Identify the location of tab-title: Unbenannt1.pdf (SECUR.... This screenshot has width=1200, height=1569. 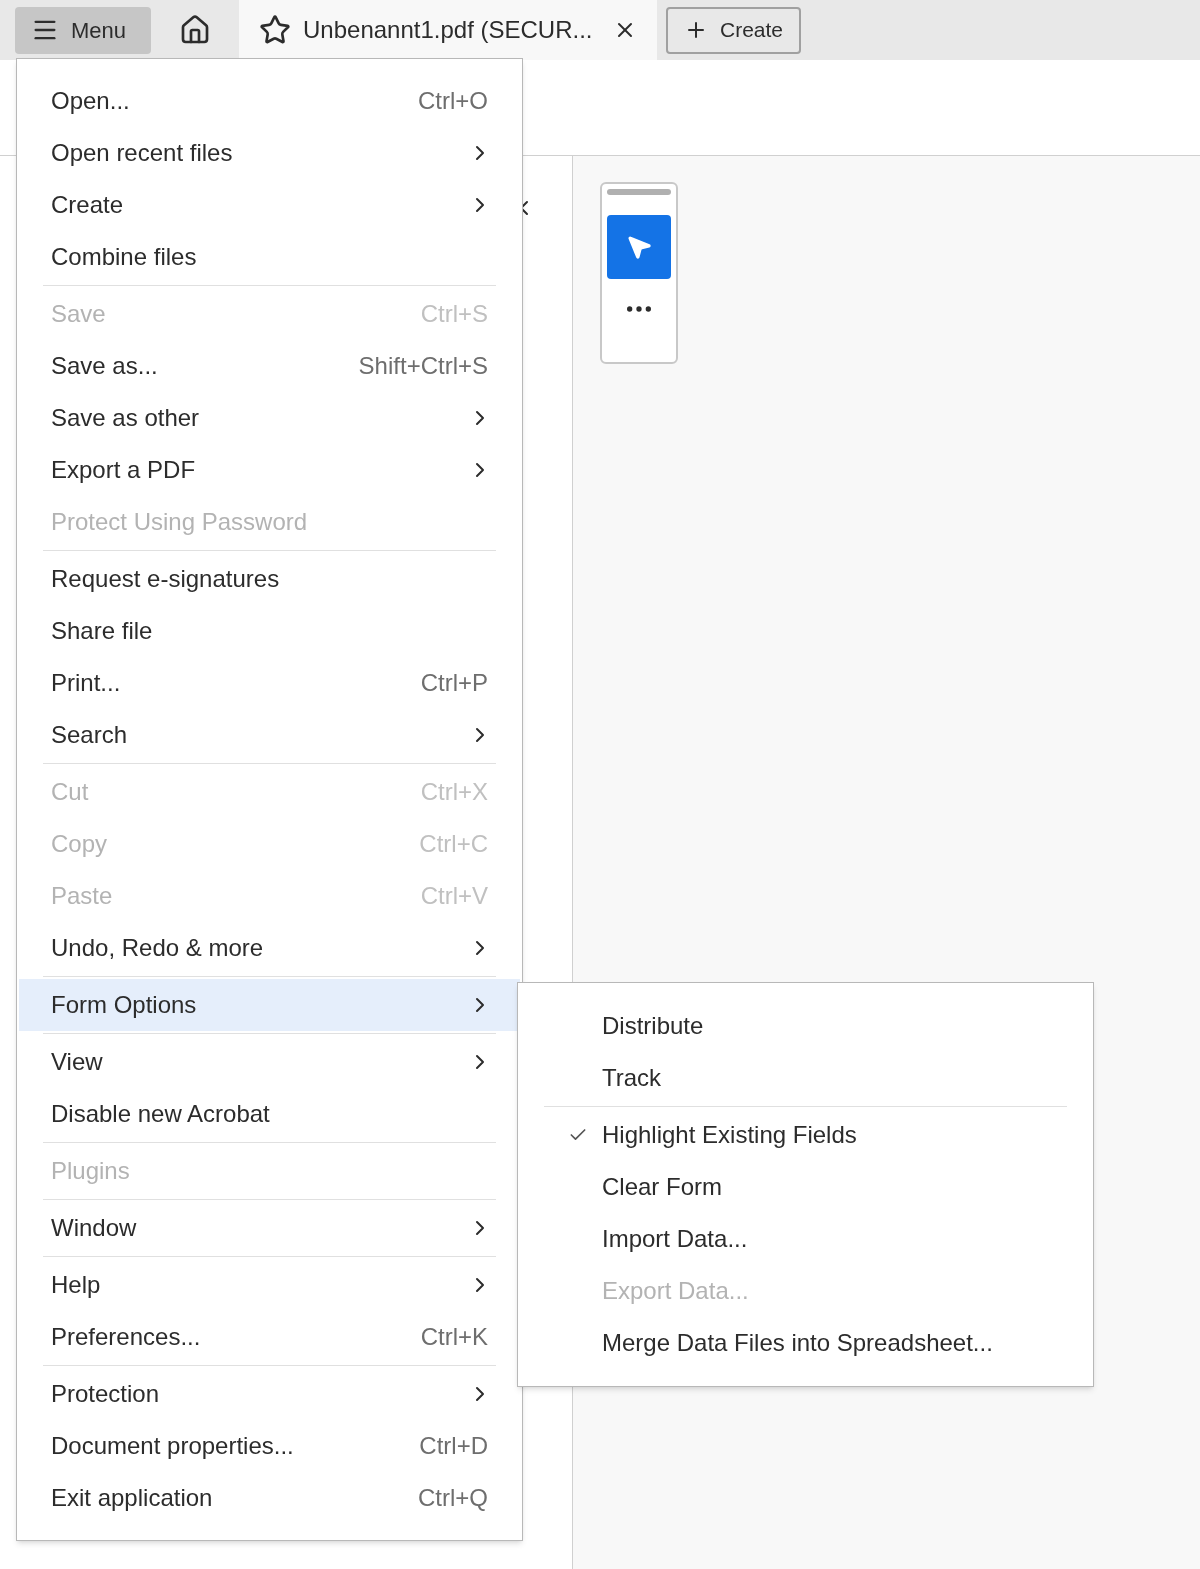
(448, 30).